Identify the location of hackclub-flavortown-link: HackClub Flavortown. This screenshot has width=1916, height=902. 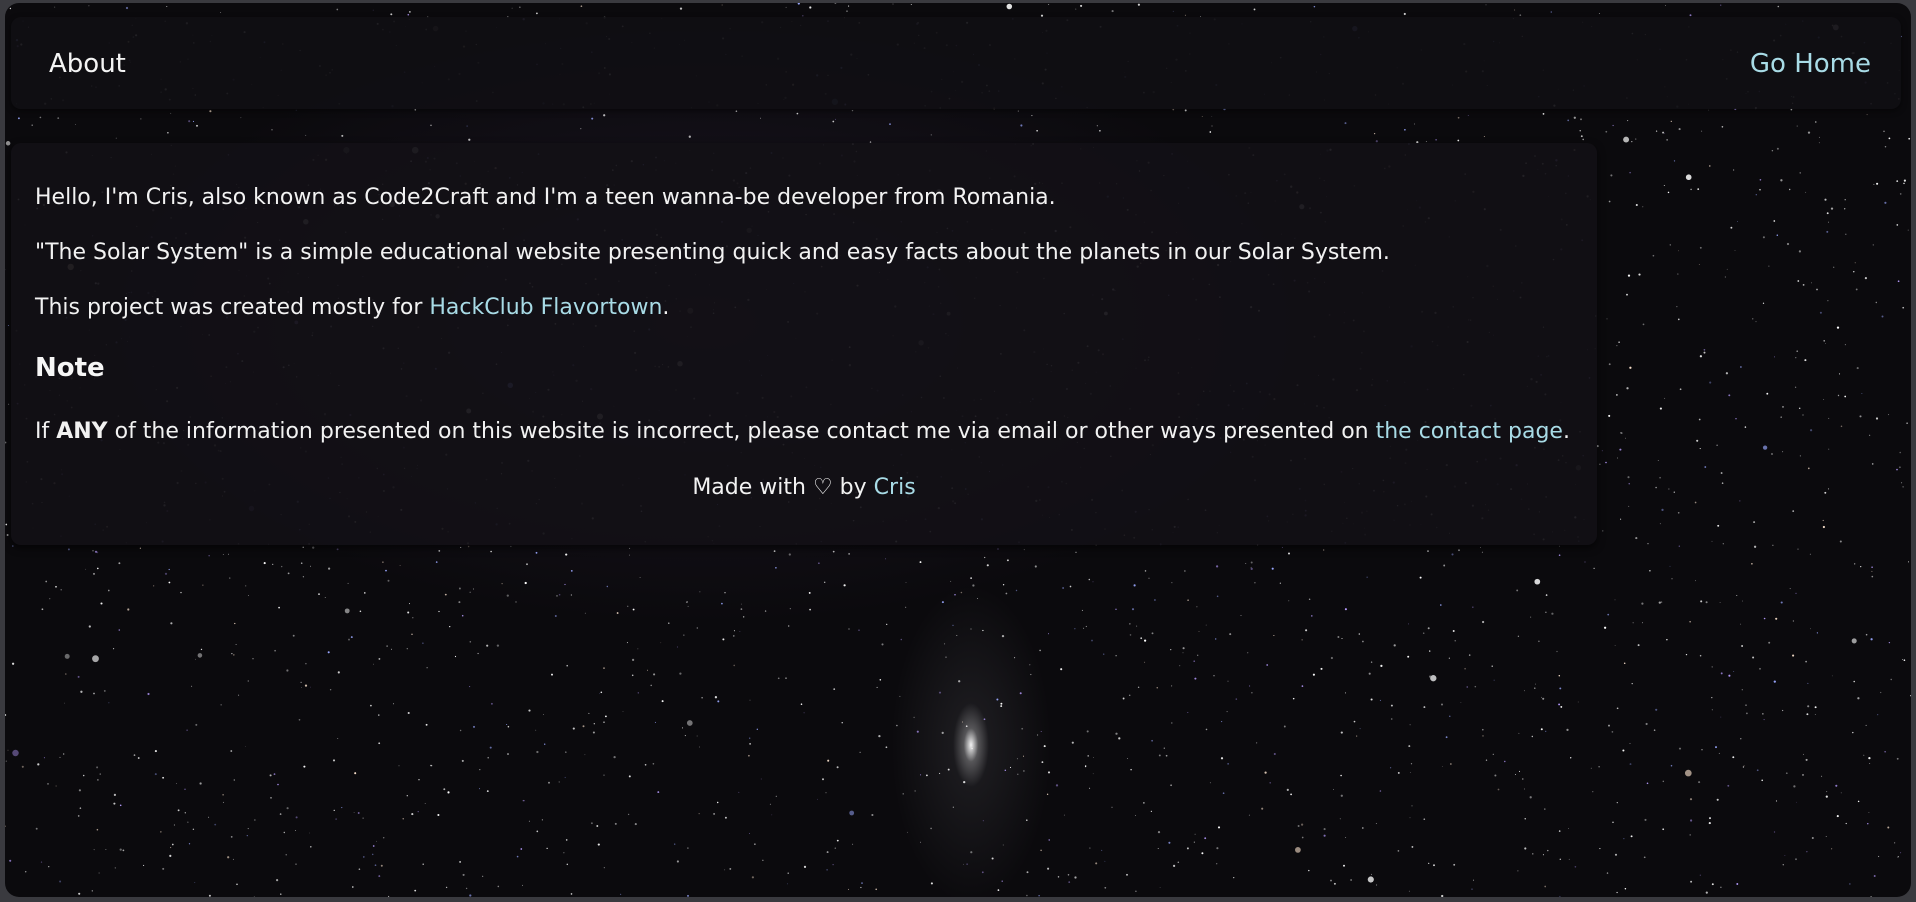
(545, 307).